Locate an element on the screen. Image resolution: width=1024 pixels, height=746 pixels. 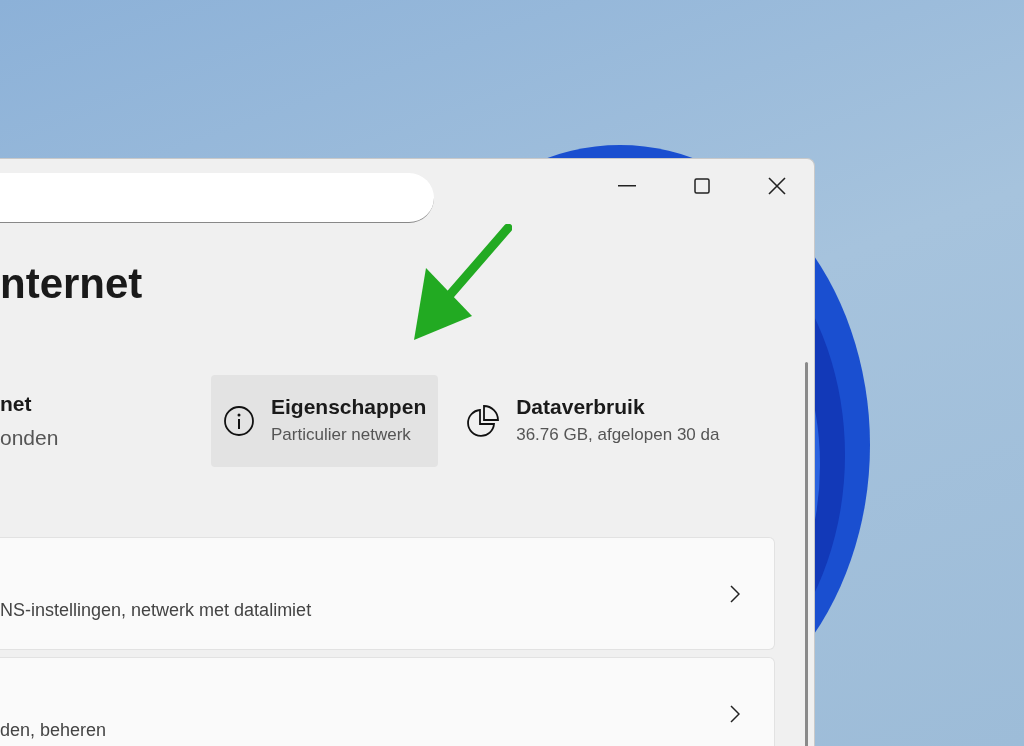
minimize-icon is located at coordinates (627, 186).